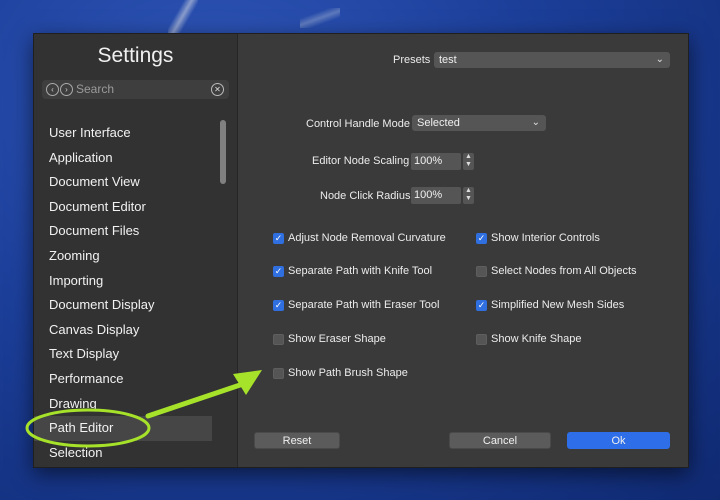  Describe the element at coordinates (360, 271) in the screenshot. I see `separate-knife-label: Separate Path with Knife Tool` at that location.